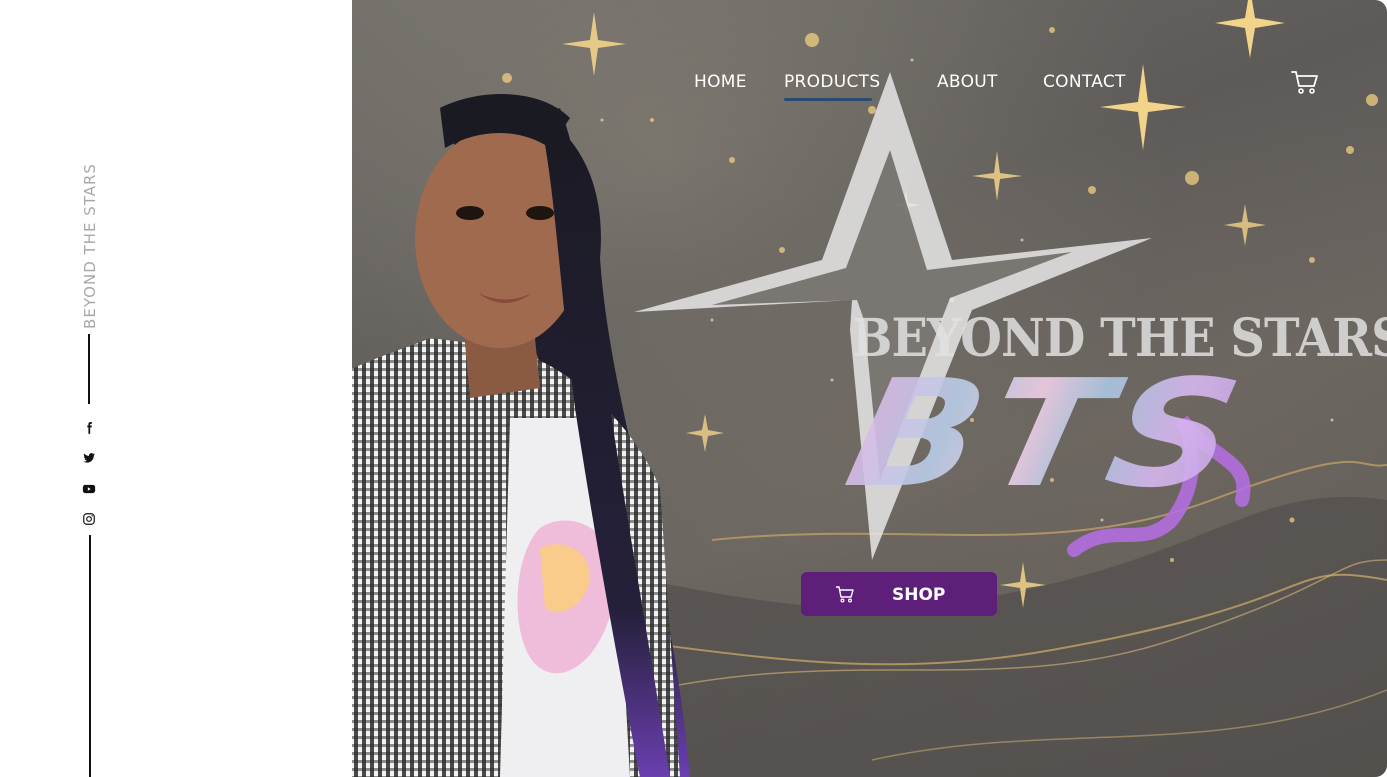 The height and width of the screenshot is (777, 1387). I want to click on youtube-icon, so click(89, 489).